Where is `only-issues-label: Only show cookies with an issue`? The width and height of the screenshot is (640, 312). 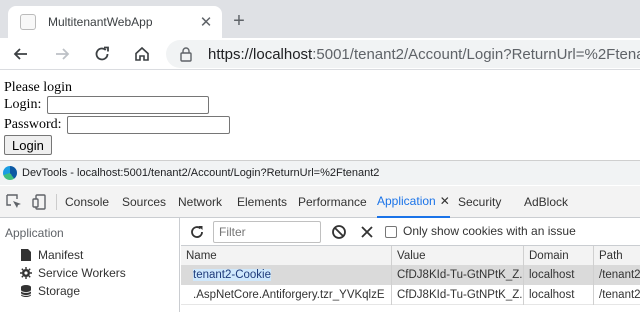 only-issues-label: Only show cookies with an issue is located at coordinates (489, 231).